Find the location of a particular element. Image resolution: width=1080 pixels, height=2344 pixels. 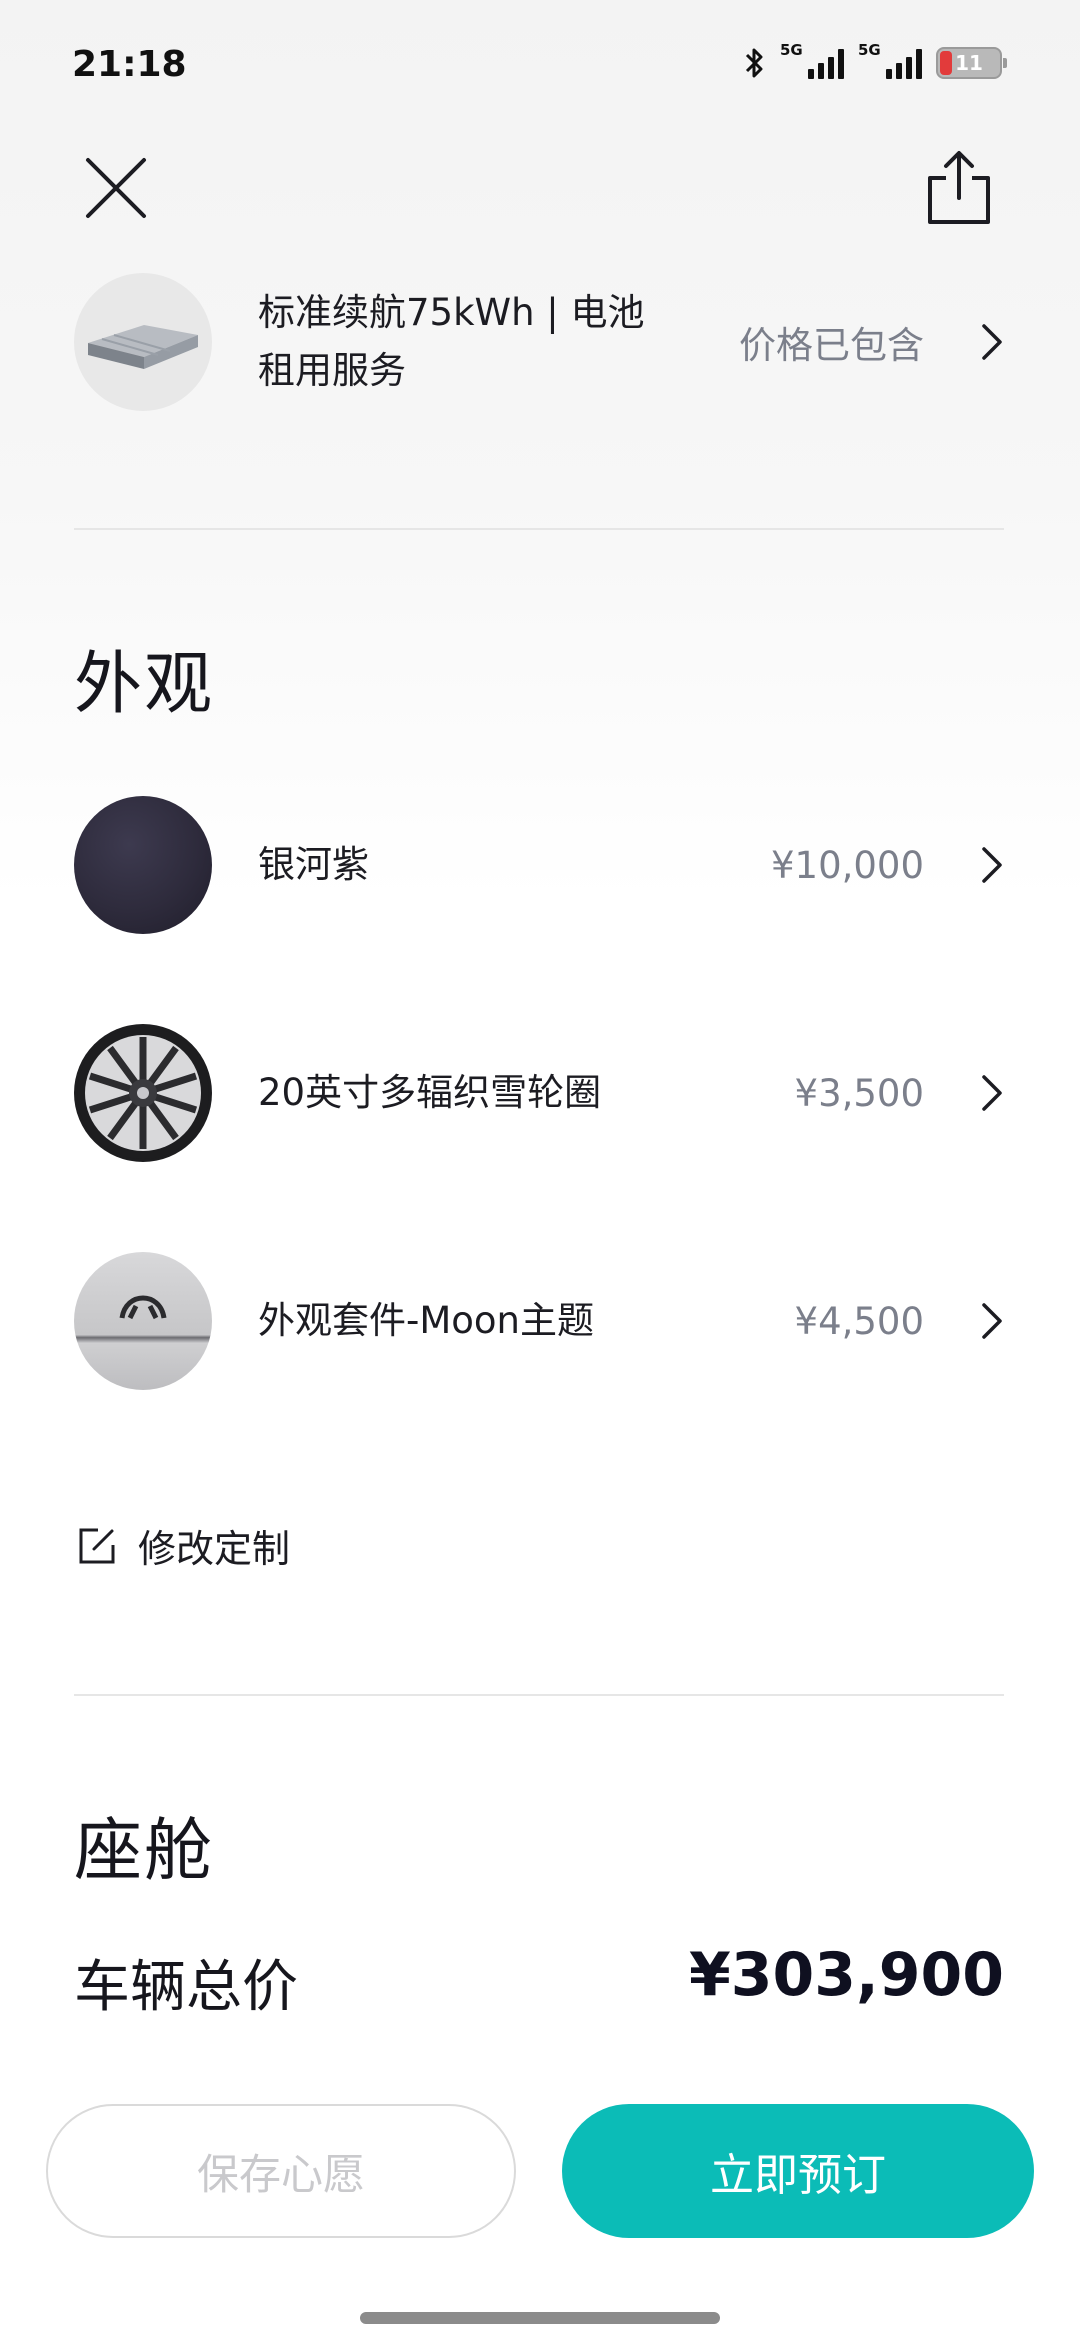

close-icon is located at coordinates (116, 188).